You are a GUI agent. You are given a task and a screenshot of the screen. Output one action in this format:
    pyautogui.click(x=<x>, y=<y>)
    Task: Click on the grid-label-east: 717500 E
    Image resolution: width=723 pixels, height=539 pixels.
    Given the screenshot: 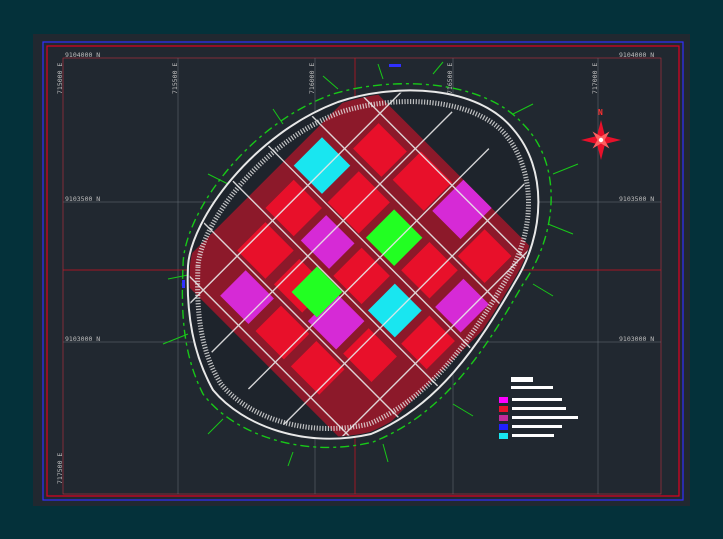 What is the action you would take?
    pyautogui.click(x=60, y=468)
    